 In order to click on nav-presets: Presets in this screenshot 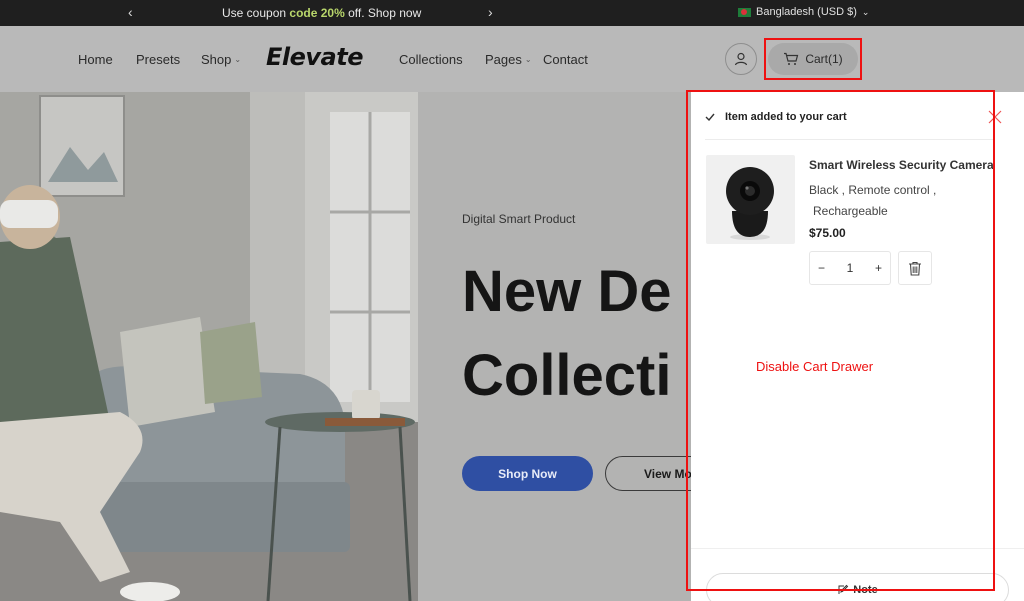, I will do `click(158, 59)`.